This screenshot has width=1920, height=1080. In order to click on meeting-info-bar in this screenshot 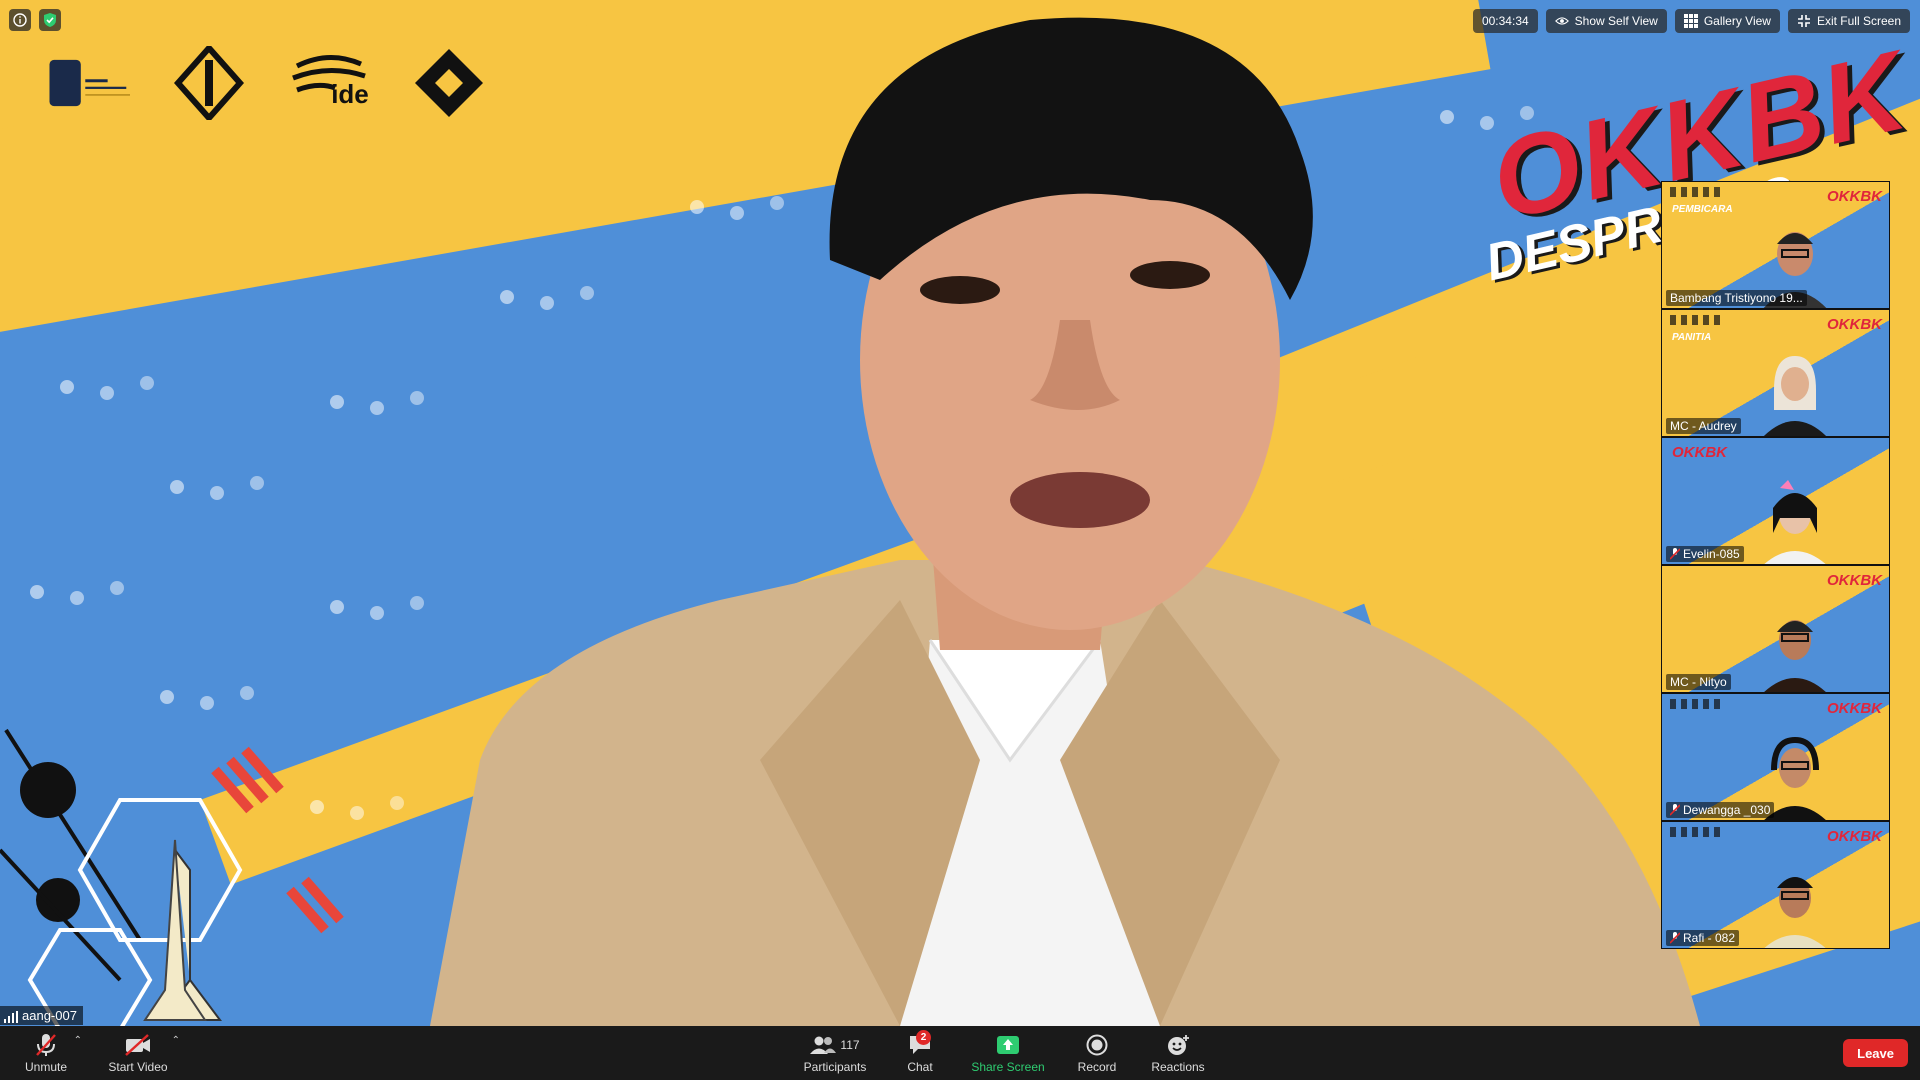, I will do `click(35, 20)`.